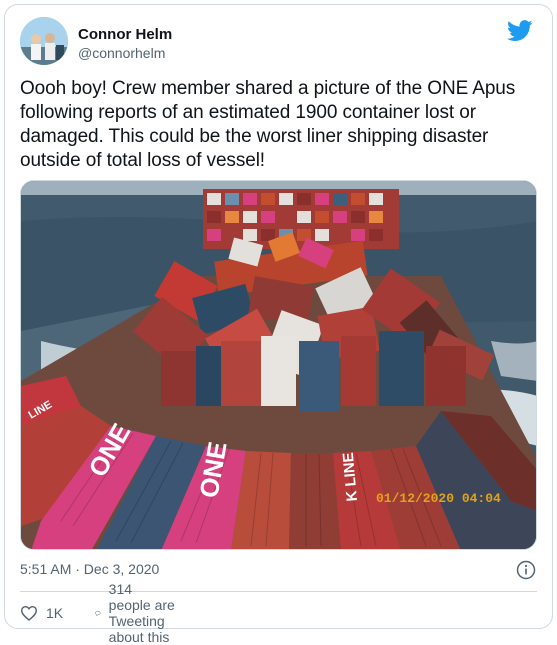  What do you see at coordinates (278, 591) in the screenshot?
I see `divider` at bounding box center [278, 591].